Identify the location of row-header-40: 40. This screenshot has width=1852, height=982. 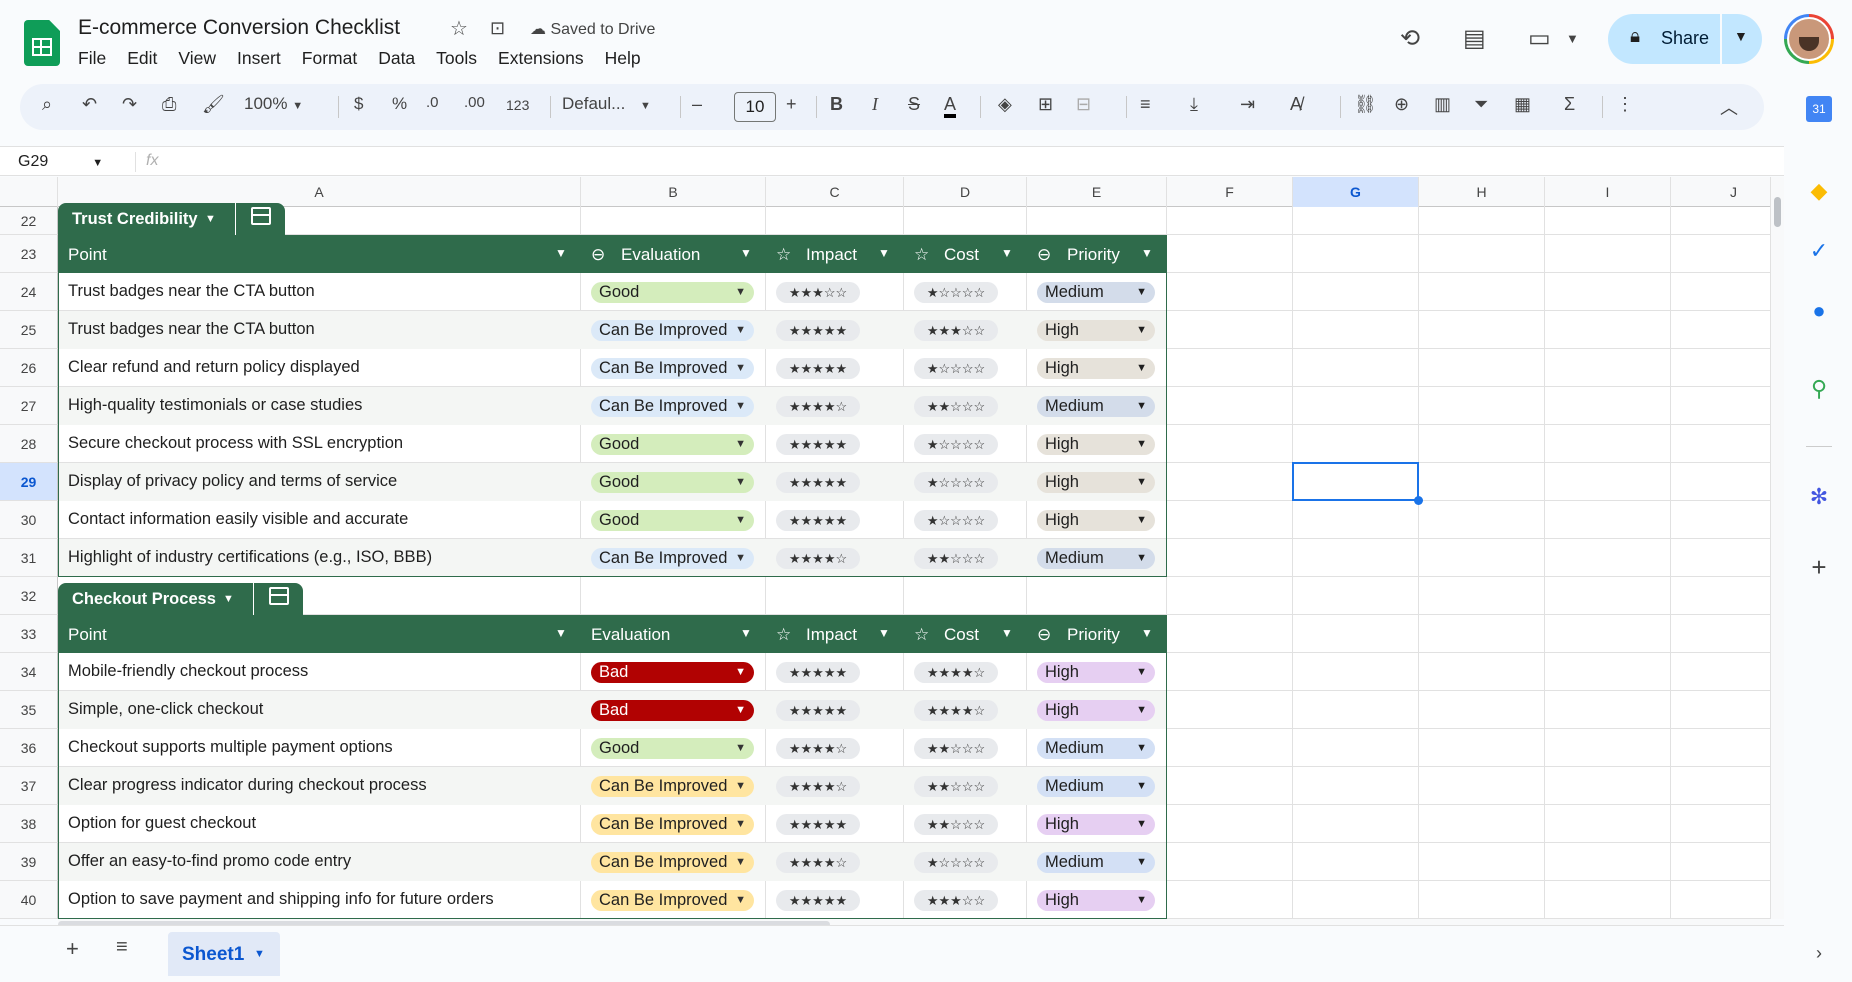
(29, 900).